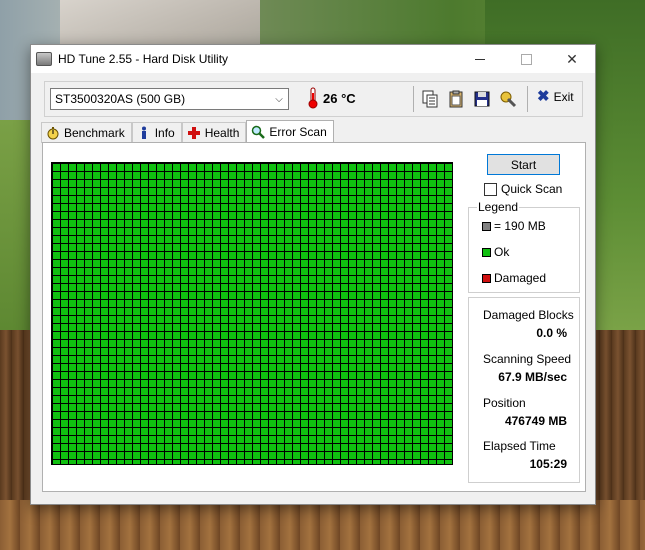 This screenshot has width=645, height=550. Describe the element at coordinates (498, 207) in the screenshot. I see `legend-title: Legend` at that location.